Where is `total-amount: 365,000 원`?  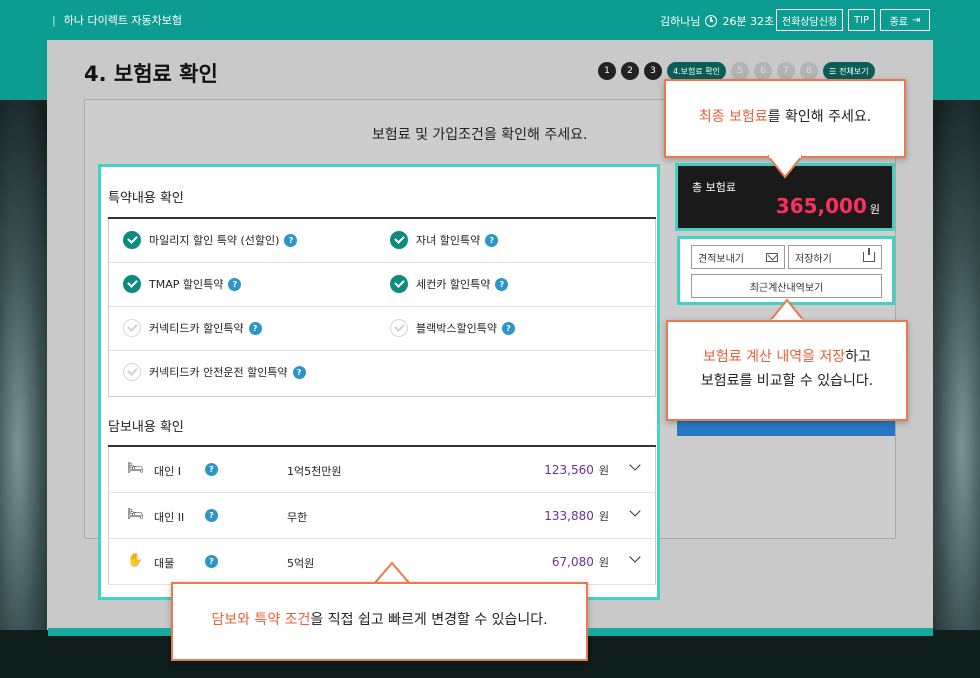
total-amount: 365,000 원 is located at coordinates (828, 206).